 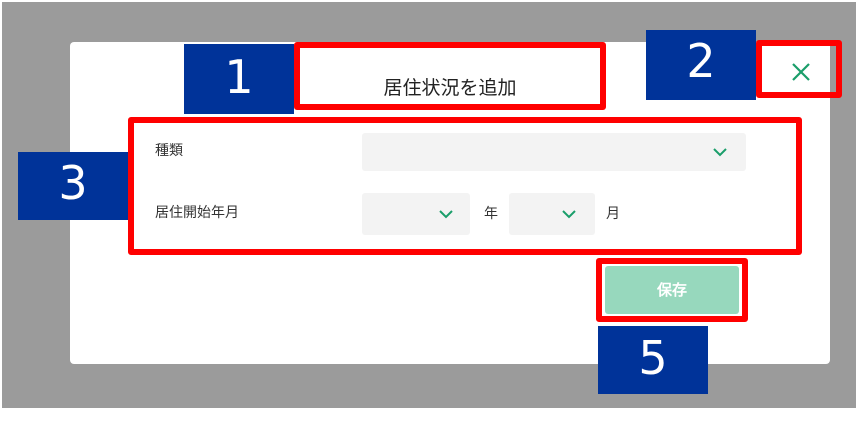 What do you see at coordinates (450, 76) in the screenshot?
I see `highlight-box-title` at bounding box center [450, 76].